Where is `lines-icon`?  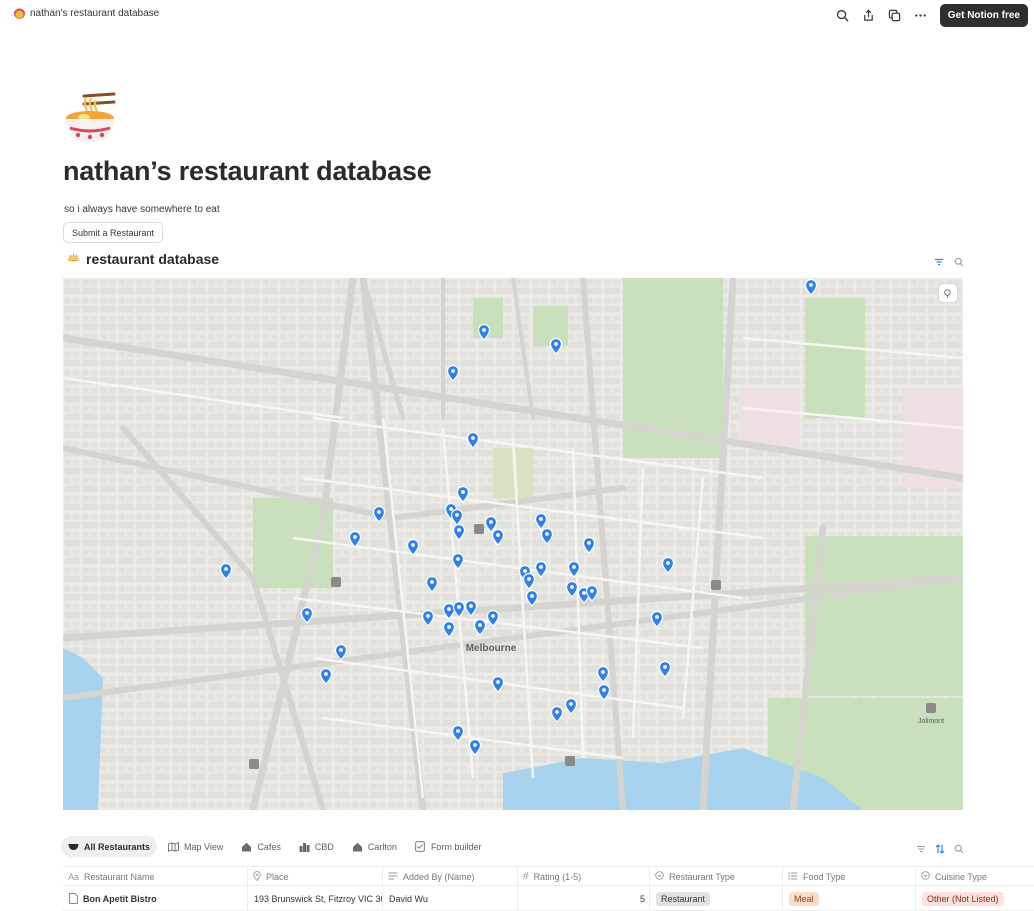
lines-icon is located at coordinates (393, 877).